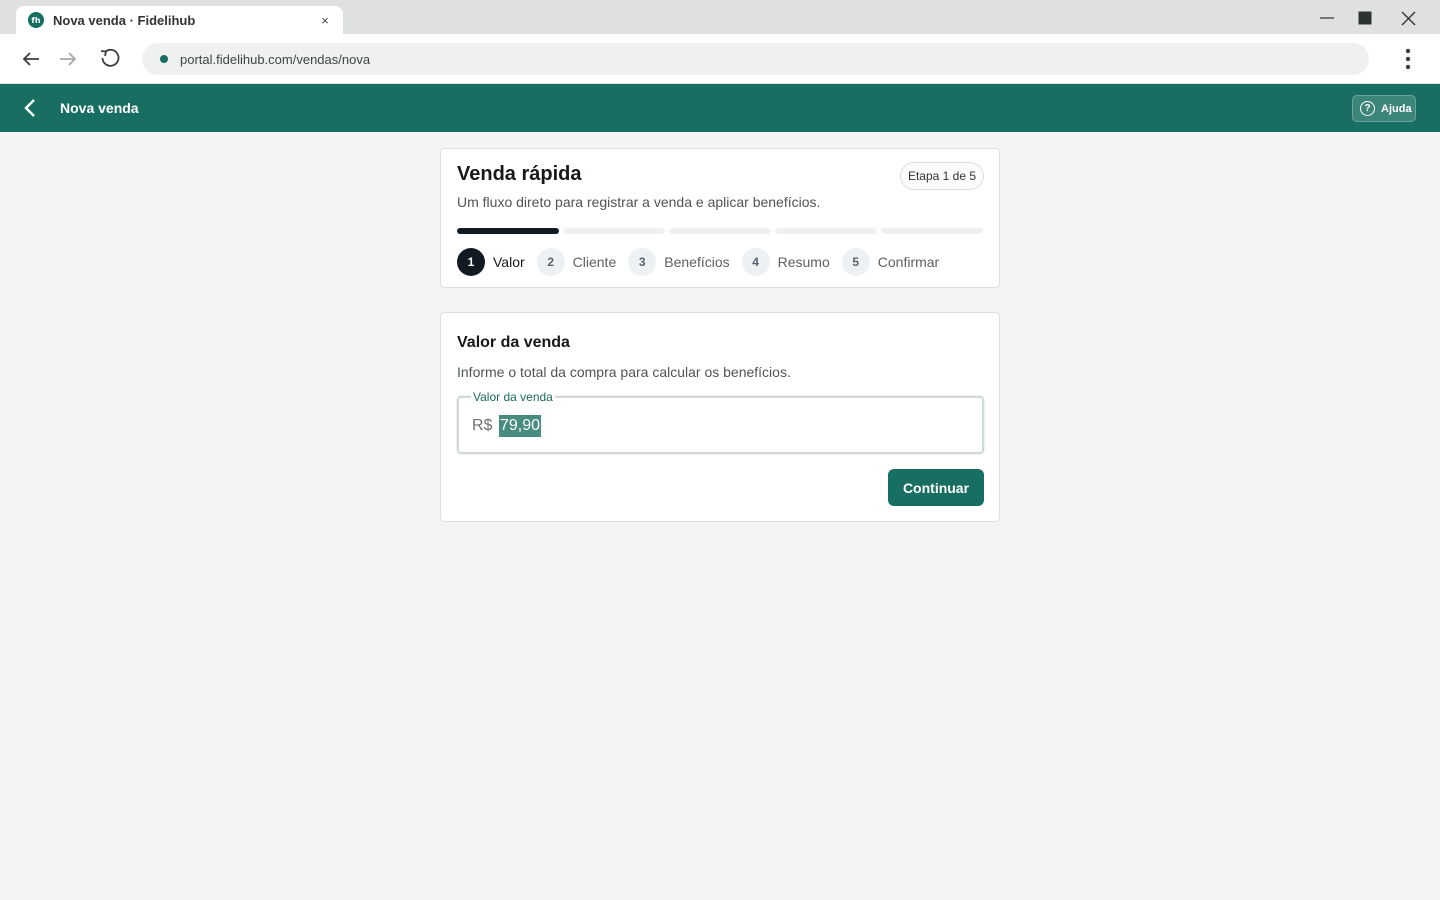 The image size is (1440, 900). I want to click on stepper-title: Venda rápida, so click(519, 174).